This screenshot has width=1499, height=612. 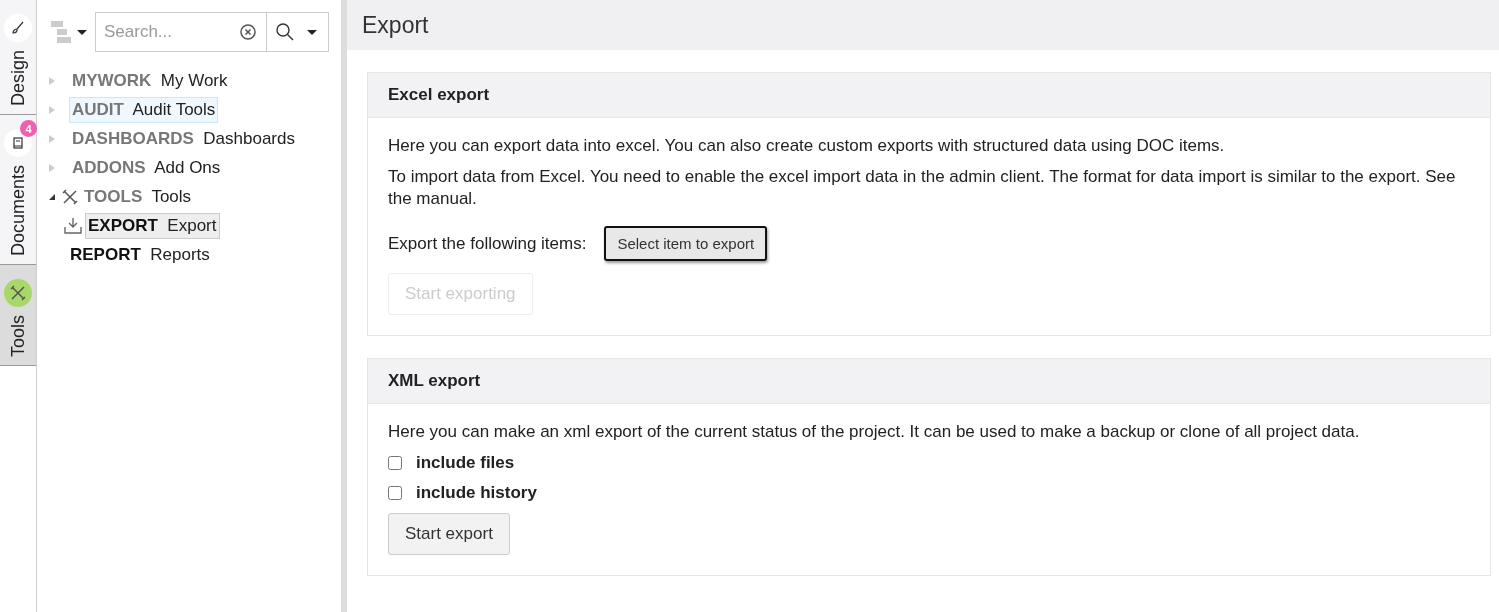 What do you see at coordinates (395, 25) in the screenshot?
I see `page-title: Export` at bounding box center [395, 25].